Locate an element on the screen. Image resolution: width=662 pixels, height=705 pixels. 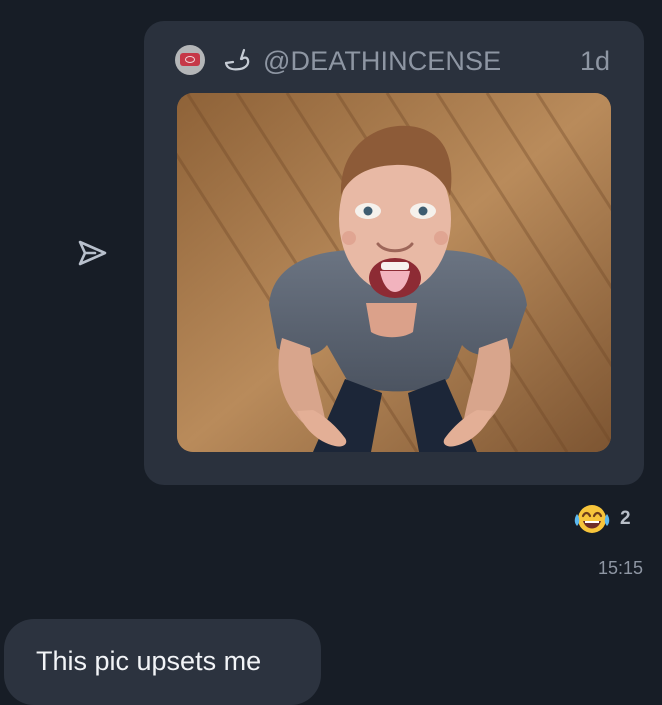
chat-message-bubble: This pic upsets me is located at coordinates (162, 662).